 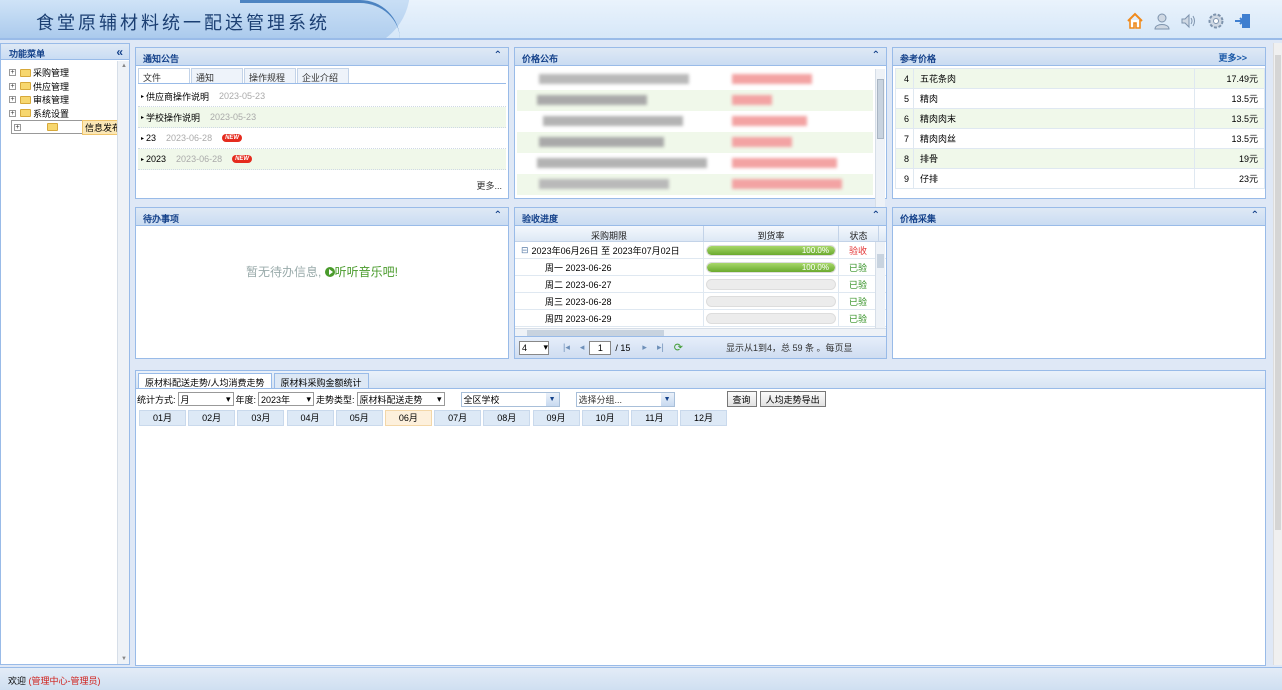 What do you see at coordinates (700, 250) in the screenshot?
I see `table-row: ⊟ 2023年06月26日 至 2023年07月02日 100.0% 验收` at bounding box center [700, 250].